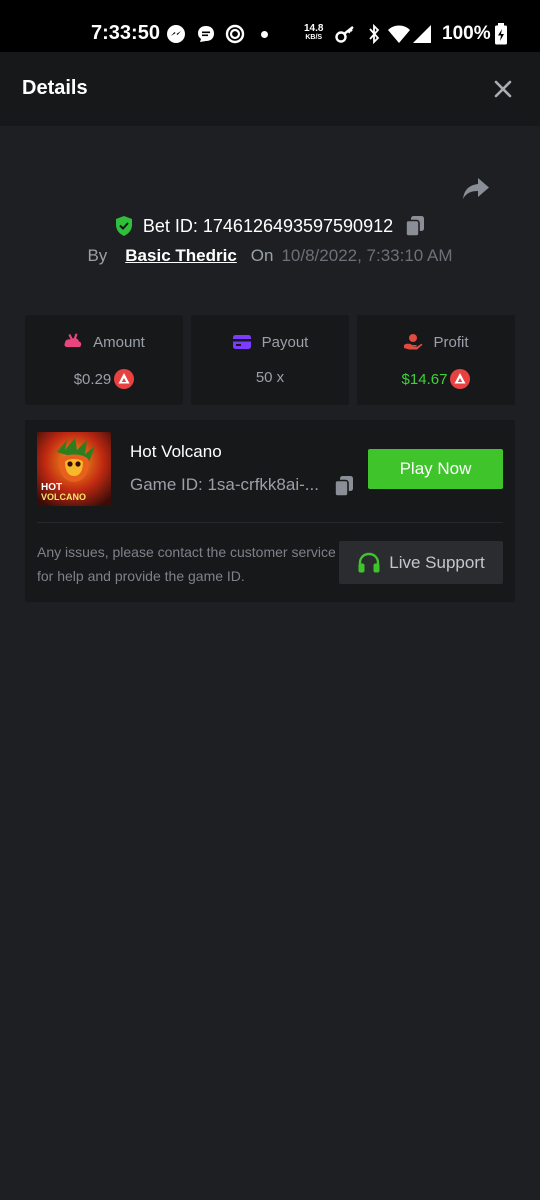  I want to click on details-header: Details, so click(270, 89).